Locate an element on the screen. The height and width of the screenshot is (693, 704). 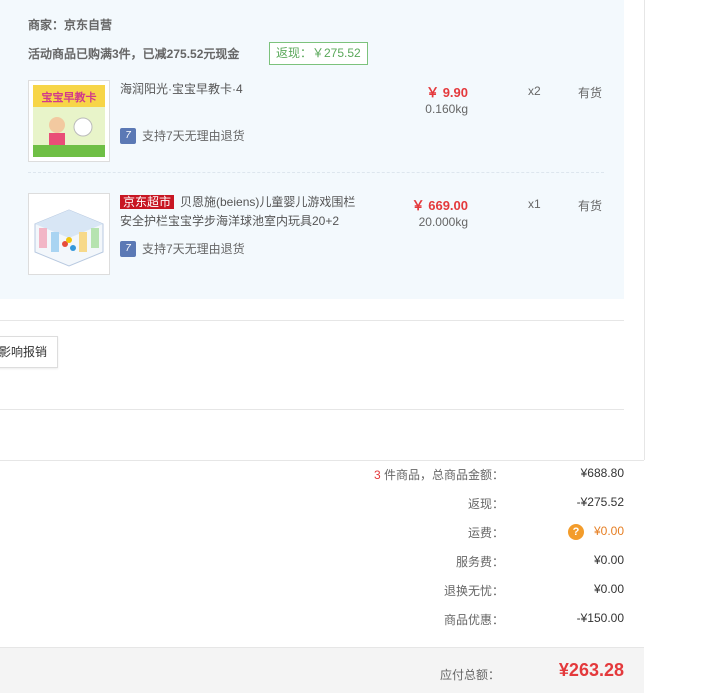
product-thumbnail: 宝宝早教卡 is located at coordinates (69, 121).